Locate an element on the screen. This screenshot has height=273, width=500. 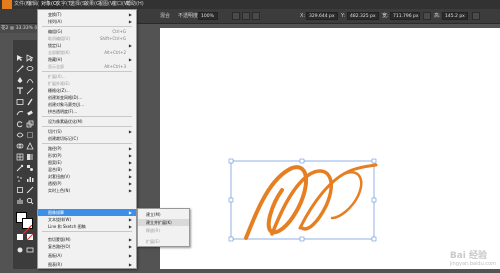
recolor-icon is located at coordinates (236, 16).